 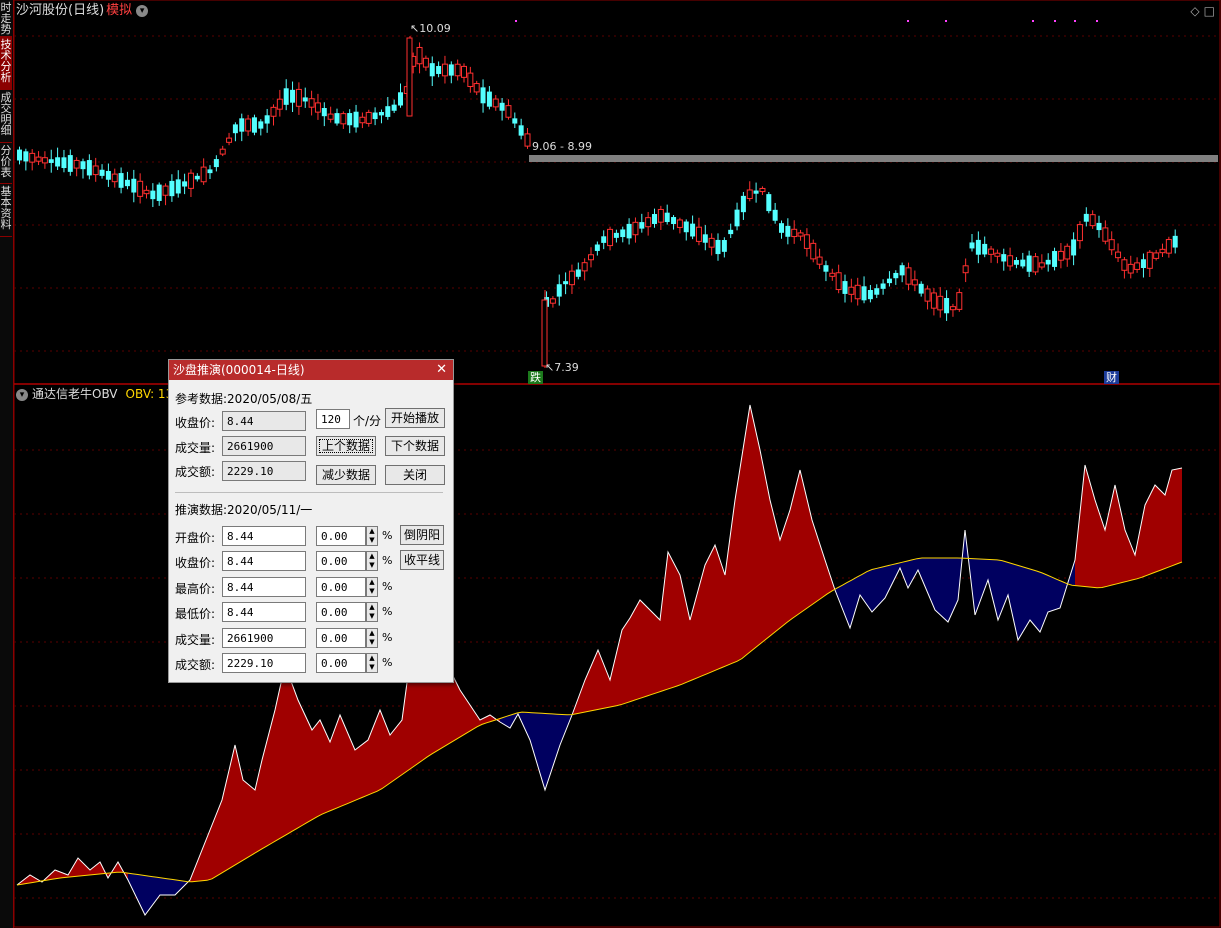 What do you see at coordinates (1209, 11) in the screenshot?
I see `square-icon: □` at bounding box center [1209, 11].